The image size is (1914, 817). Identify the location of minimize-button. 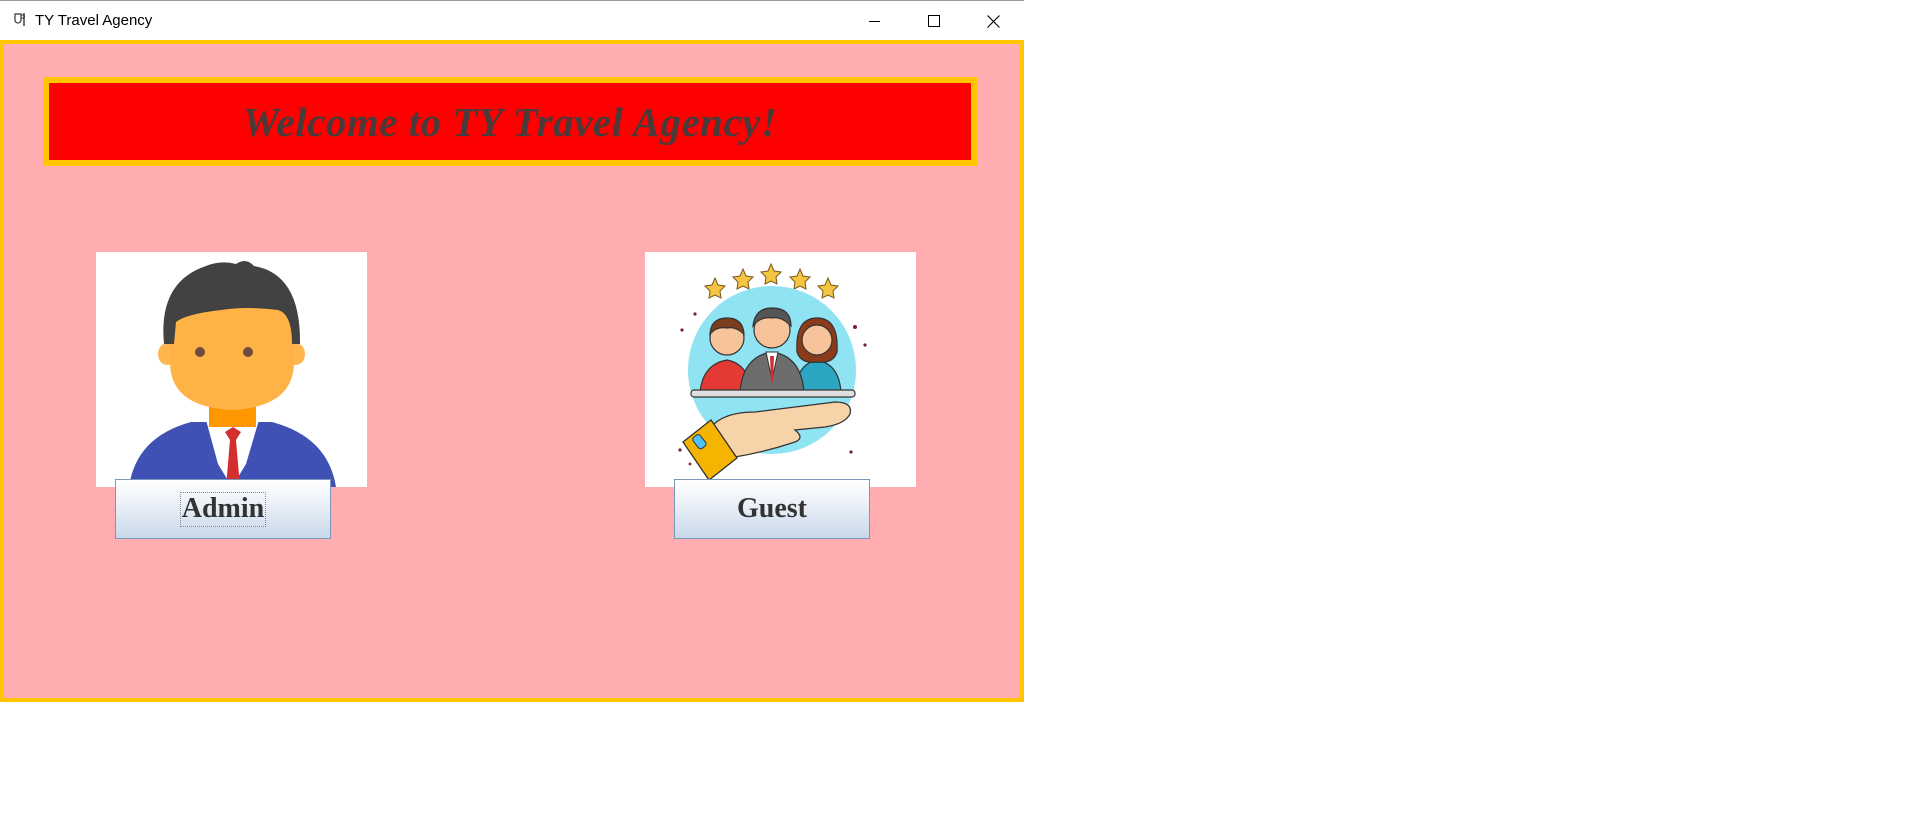
(875, 21).